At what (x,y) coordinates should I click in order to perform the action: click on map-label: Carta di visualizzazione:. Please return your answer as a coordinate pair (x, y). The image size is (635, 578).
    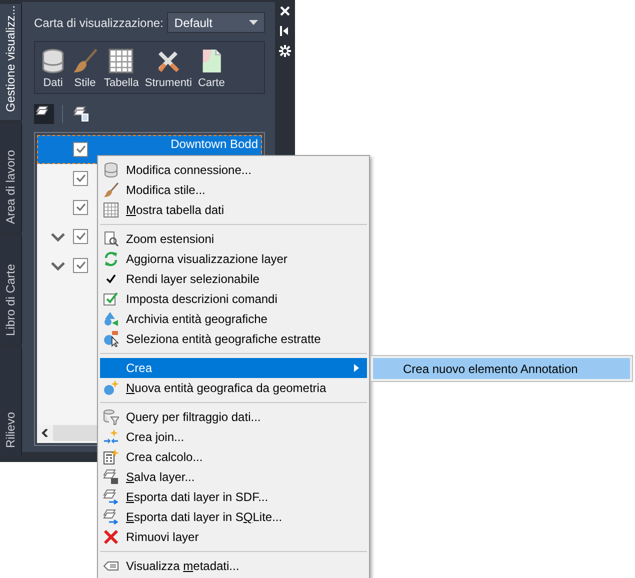
    Looking at the image, I should click on (99, 23).